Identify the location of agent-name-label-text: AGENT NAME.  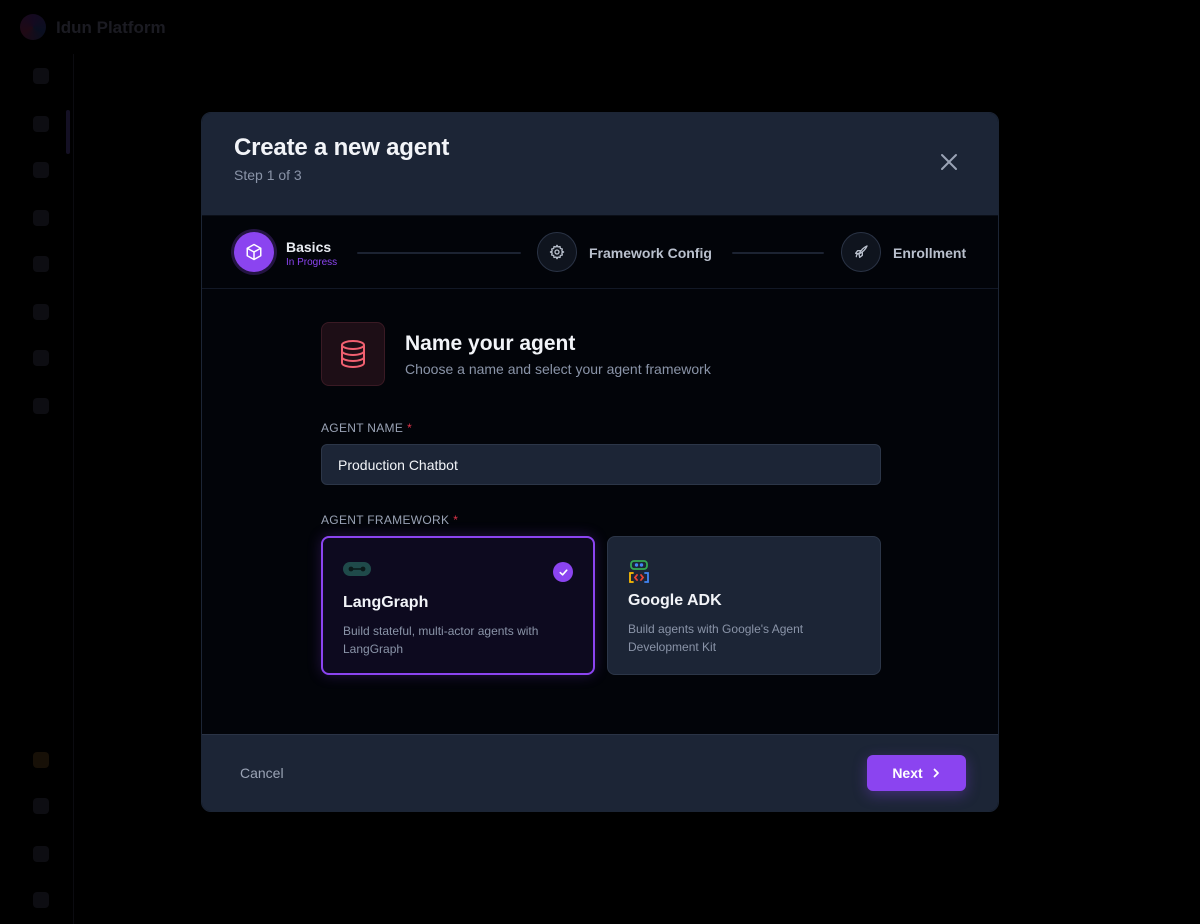
(362, 428).